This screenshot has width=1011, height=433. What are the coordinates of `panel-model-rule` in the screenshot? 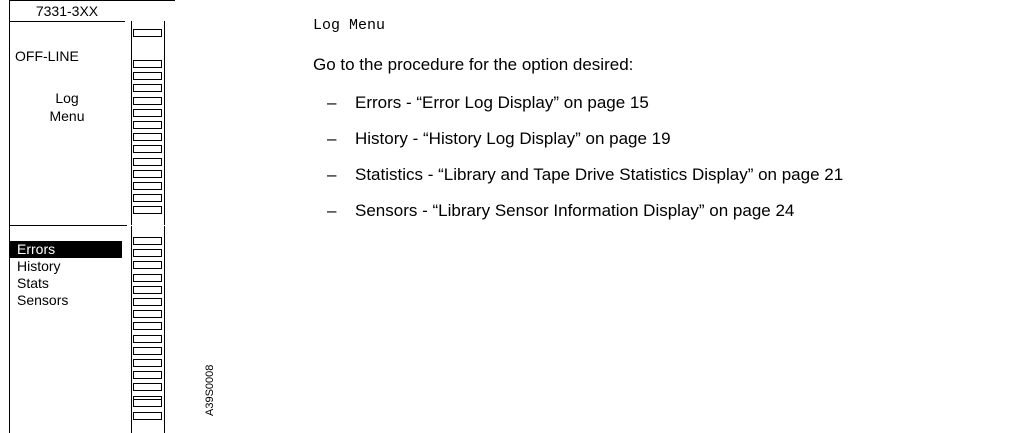 It's located at (67, 21).